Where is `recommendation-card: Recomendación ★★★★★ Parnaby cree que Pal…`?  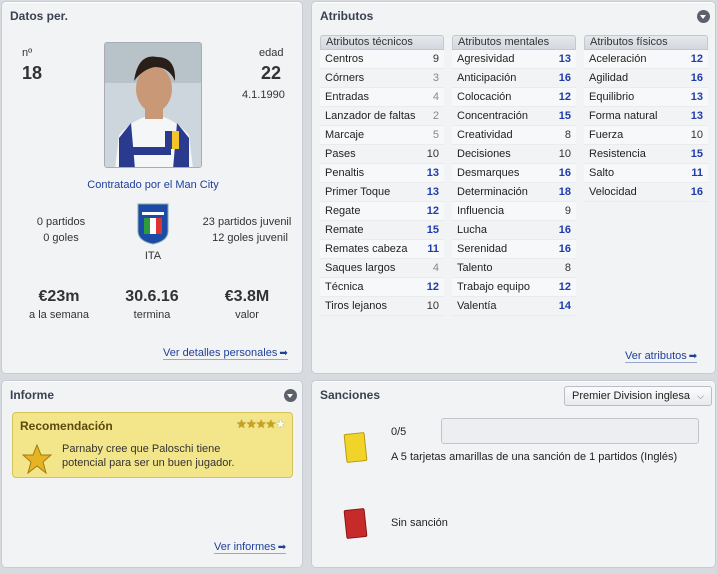
recommendation-card: Recomendación ★★★★★ Parnaby cree que Pal… is located at coordinates (152, 445).